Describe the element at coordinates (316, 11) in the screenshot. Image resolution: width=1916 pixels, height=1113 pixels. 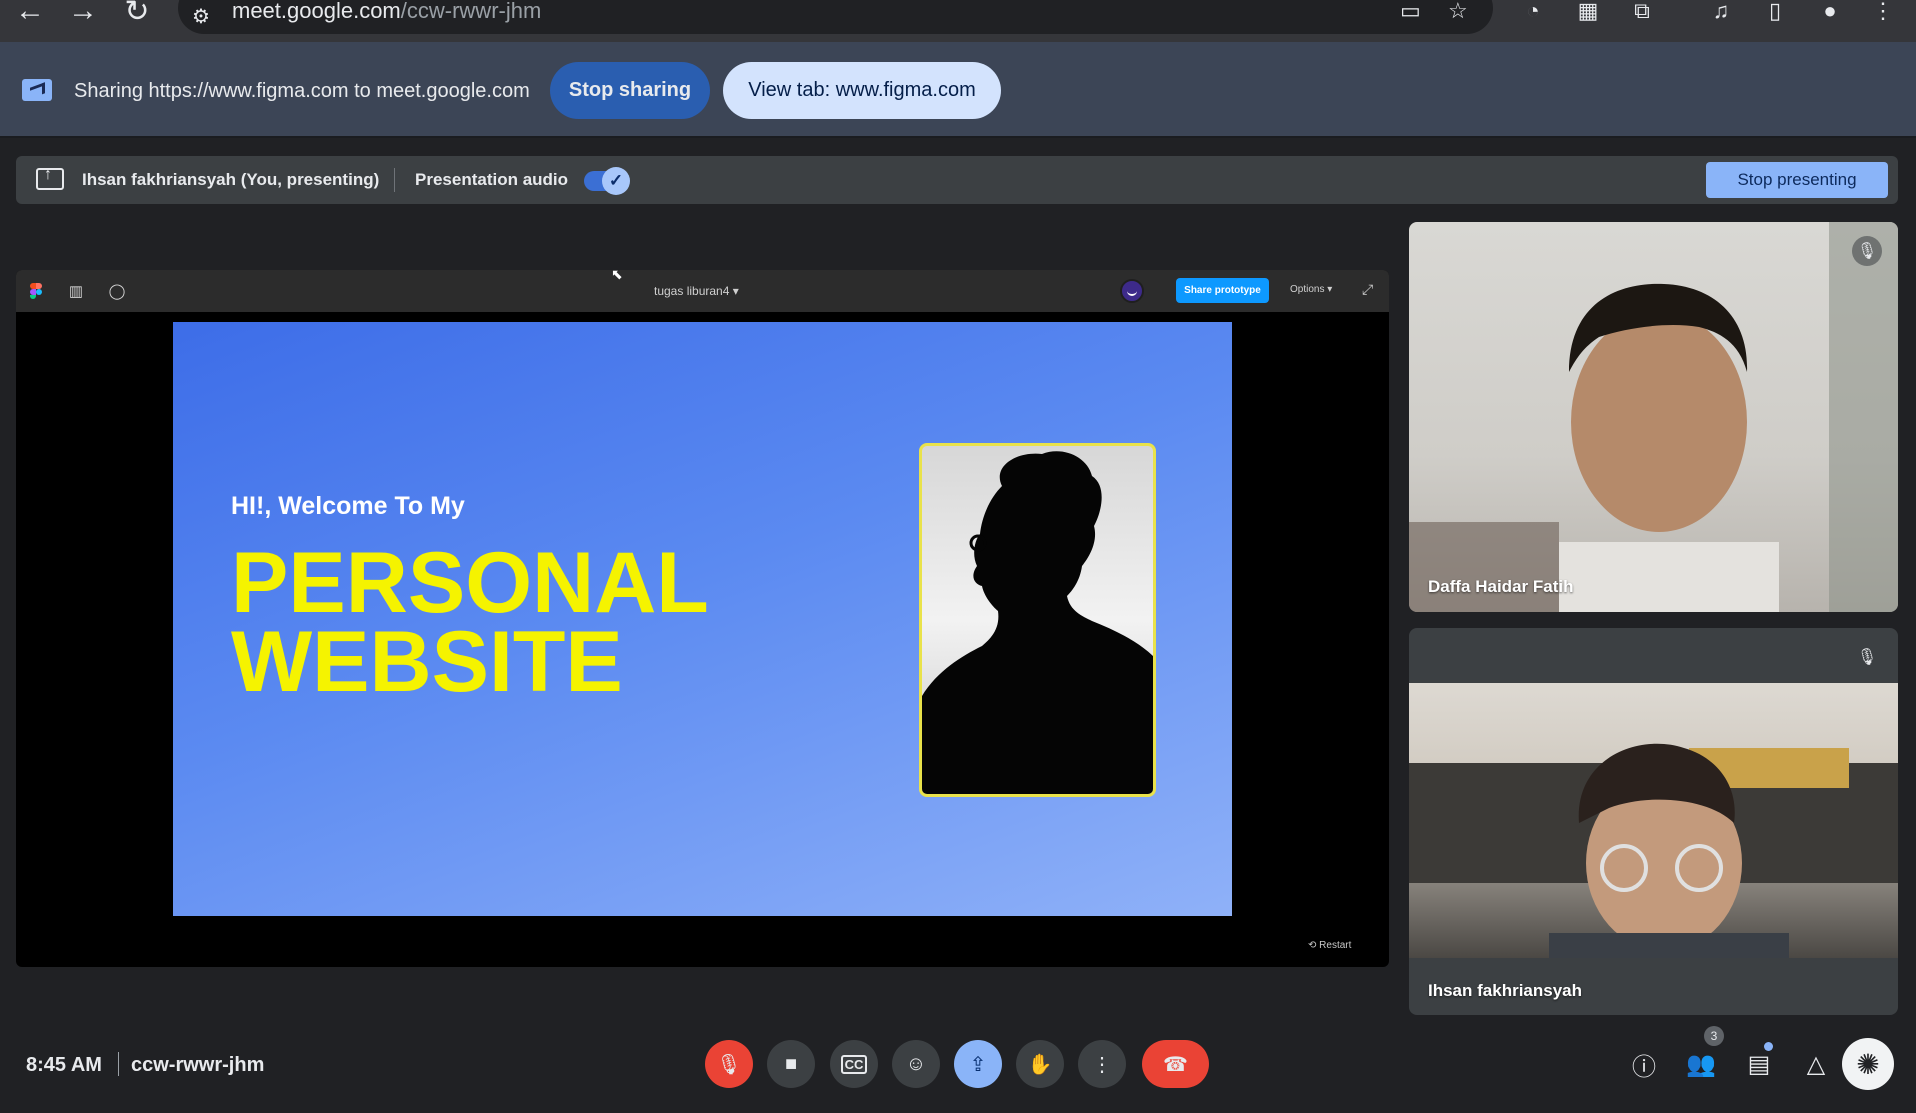
I see `url-host: meet.google.com` at that location.